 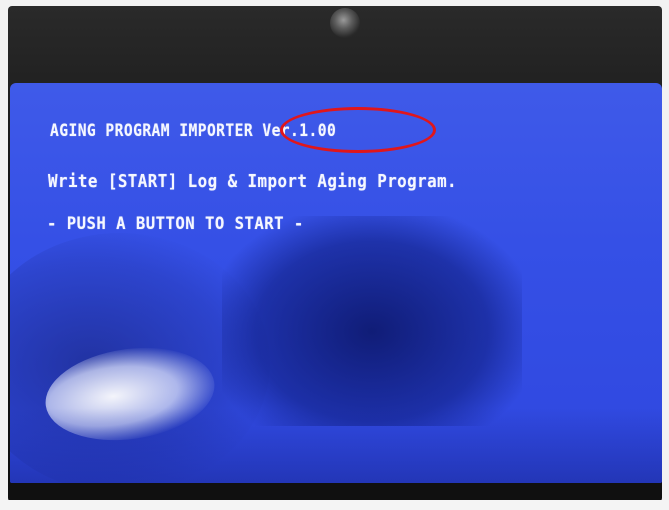 What do you see at coordinates (358, 130) in the screenshot?
I see `version-highlight-circle` at bounding box center [358, 130].